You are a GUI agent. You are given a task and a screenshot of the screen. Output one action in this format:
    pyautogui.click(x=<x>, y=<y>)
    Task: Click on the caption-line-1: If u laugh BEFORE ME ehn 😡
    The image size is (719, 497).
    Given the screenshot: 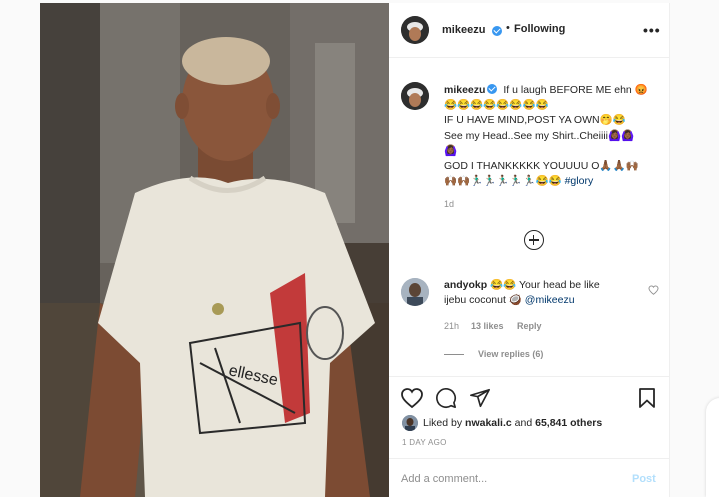 What is the action you would take?
    pyautogui.click(x=575, y=90)
    